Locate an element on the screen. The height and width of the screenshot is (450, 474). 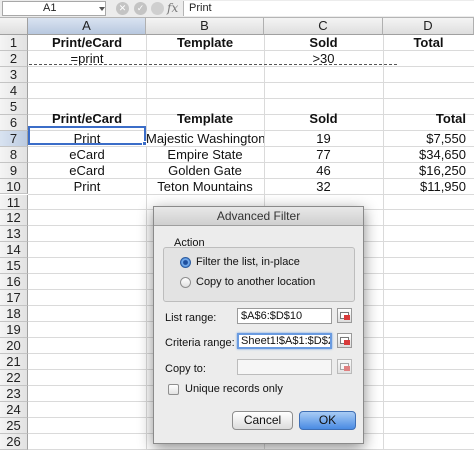
row-header-10: 10 is located at coordinates (14, 186).